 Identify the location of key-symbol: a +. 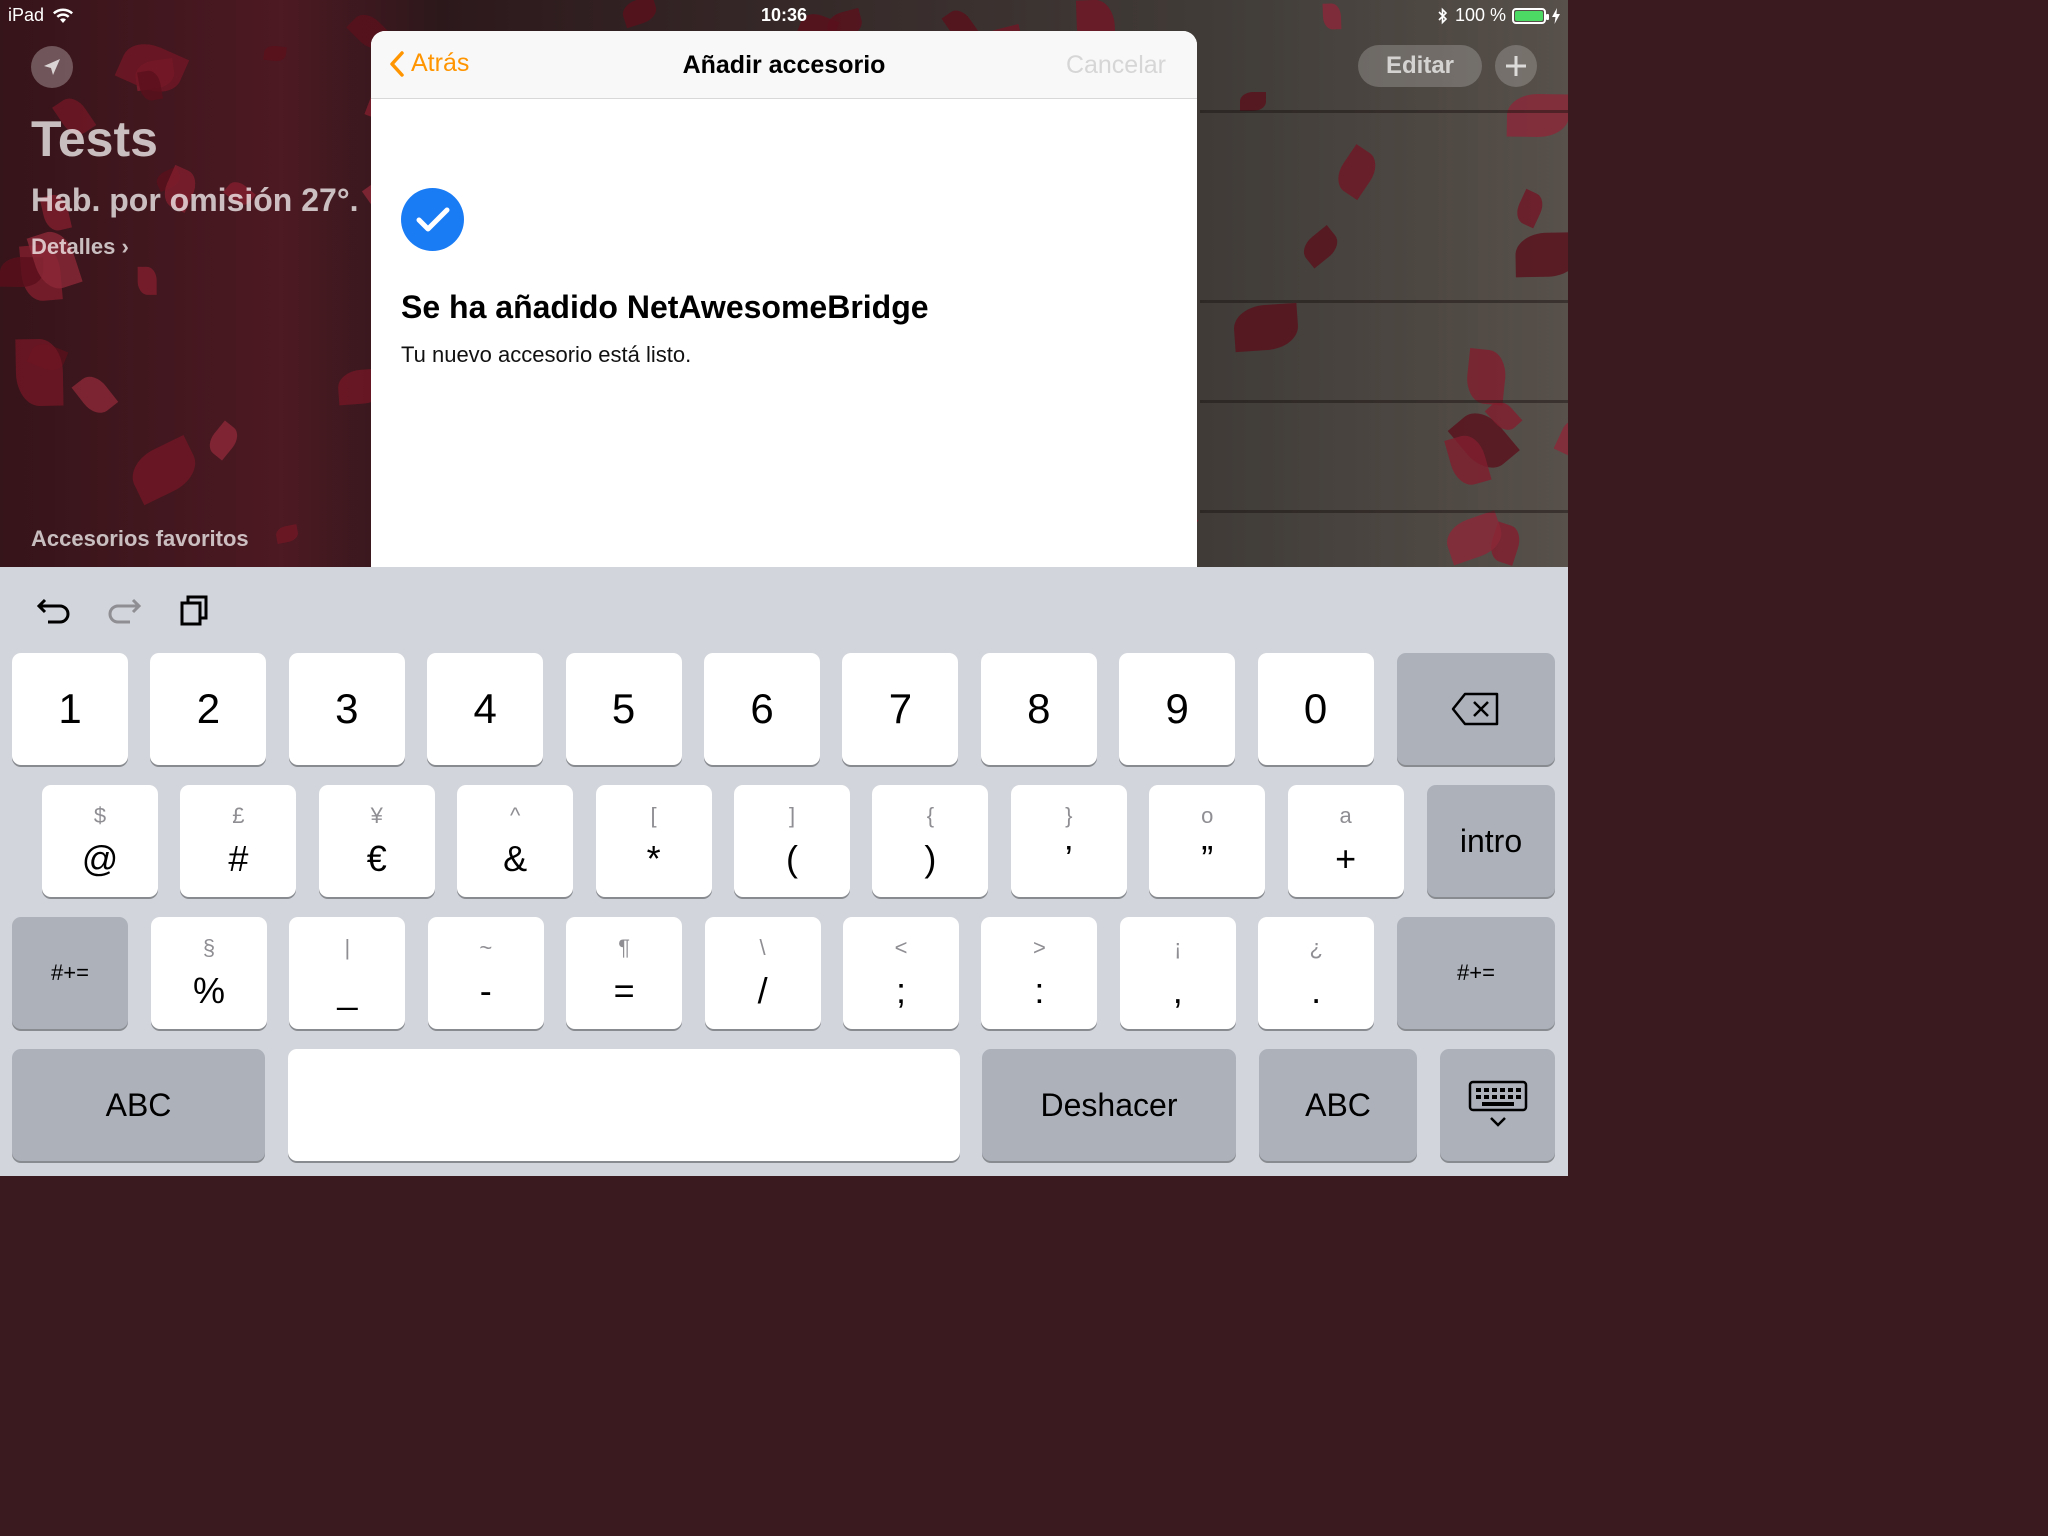
(1345, 841).